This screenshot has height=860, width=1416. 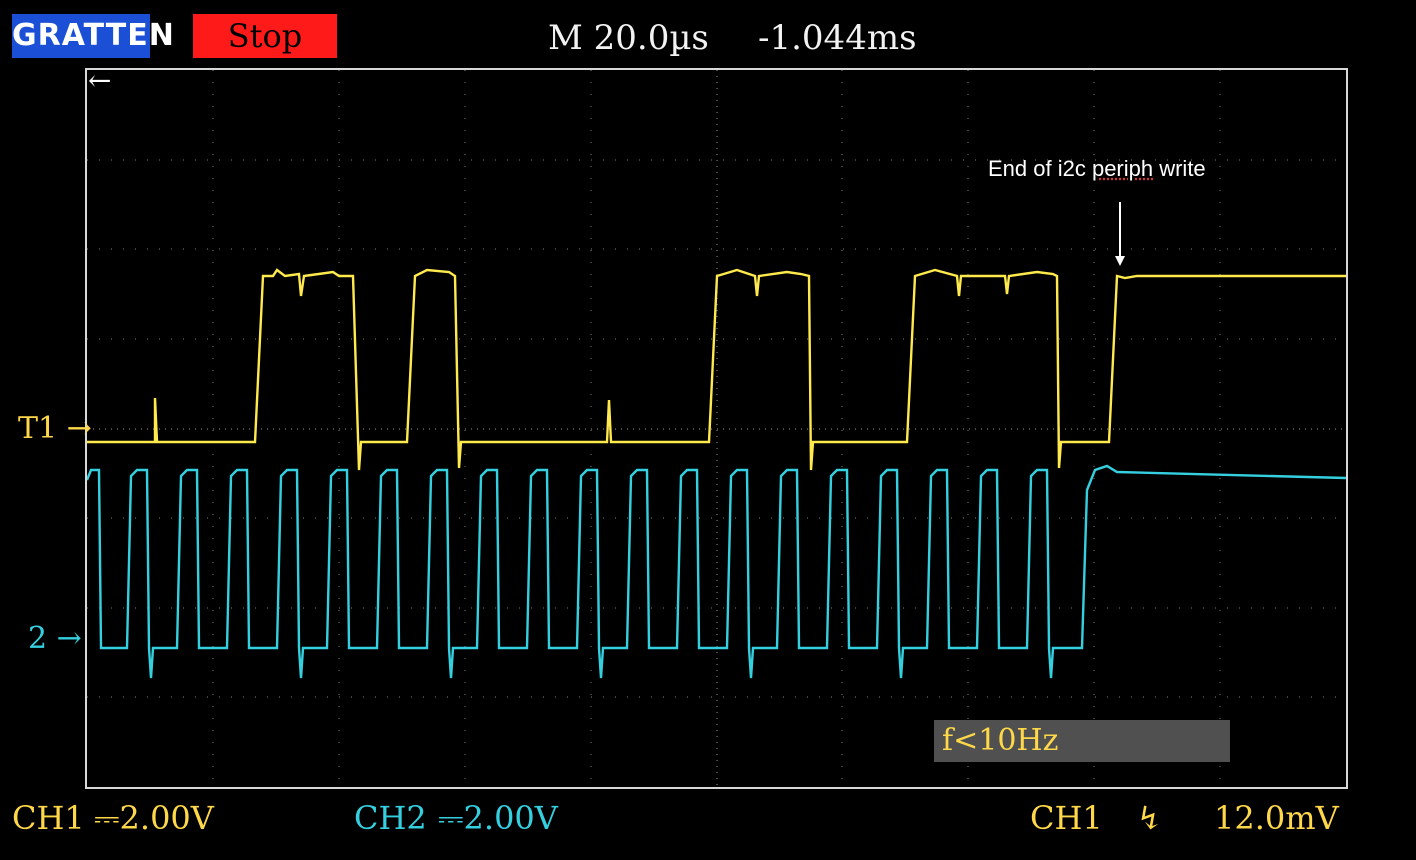 What do you see at coordinates (100, 80) in the screenshot?
I see `trigger-position-arrow-icon: ←` at bounding box center [100, 80].